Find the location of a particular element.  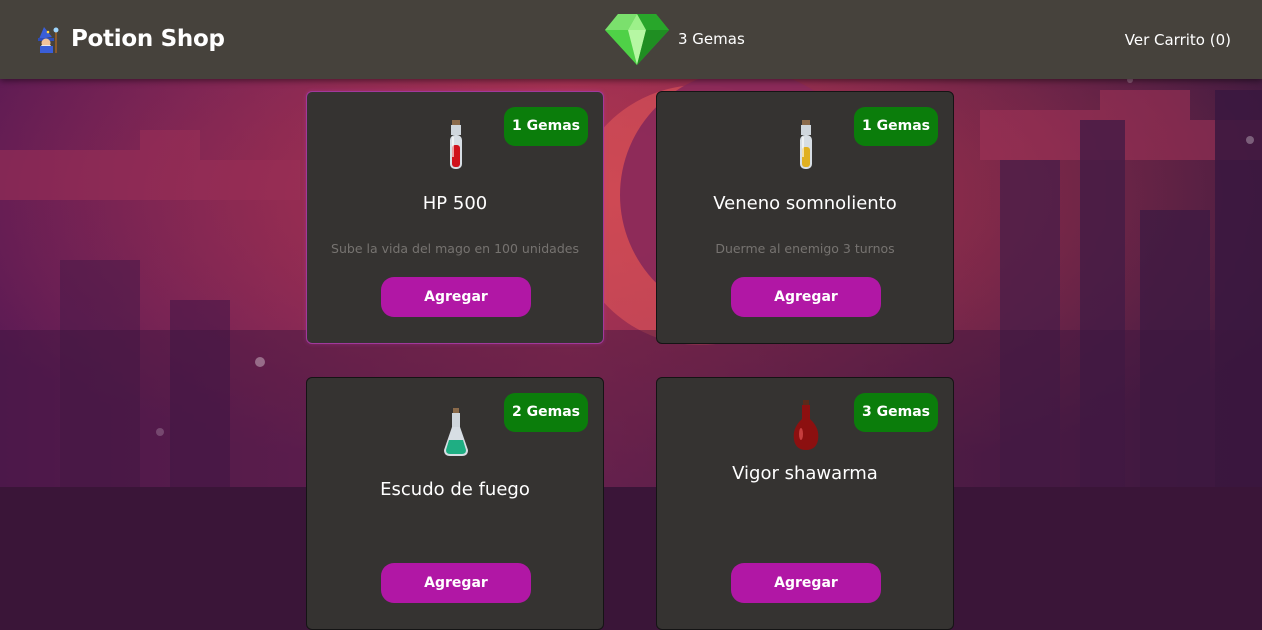

price-badge: 2 Gemas is located at coordinates (546, 412).